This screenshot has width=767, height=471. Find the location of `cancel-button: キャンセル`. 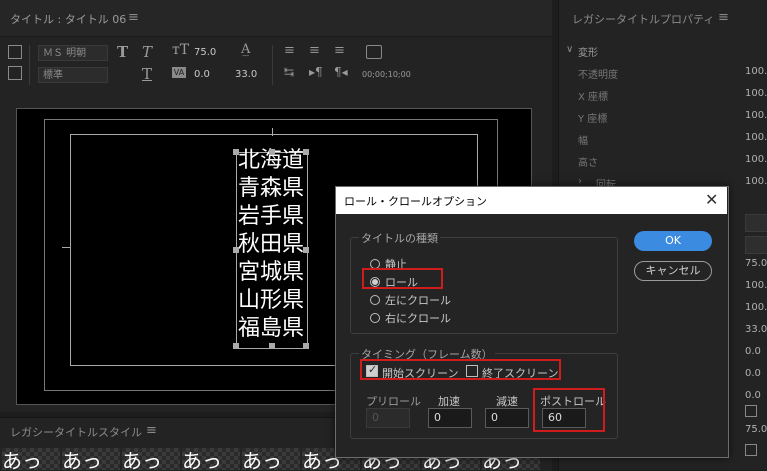

cancel-button: キャンセル is located at coordinates (673, 271).